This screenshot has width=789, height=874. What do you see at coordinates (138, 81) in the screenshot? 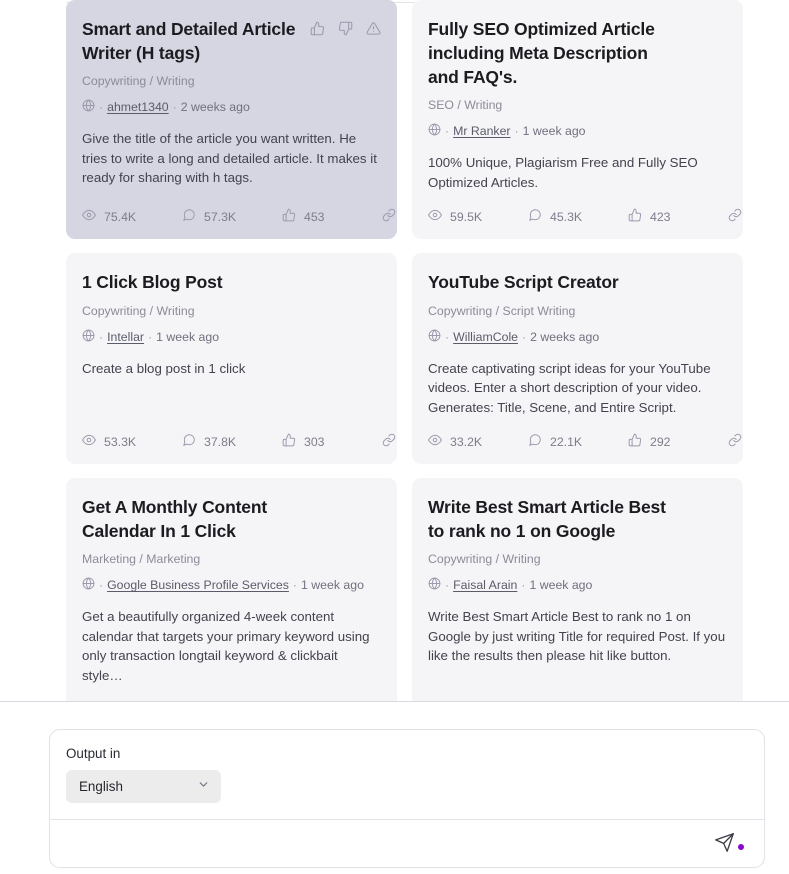
I see `card-category: Copywriting / Writing` at bounding box center [138, 81].